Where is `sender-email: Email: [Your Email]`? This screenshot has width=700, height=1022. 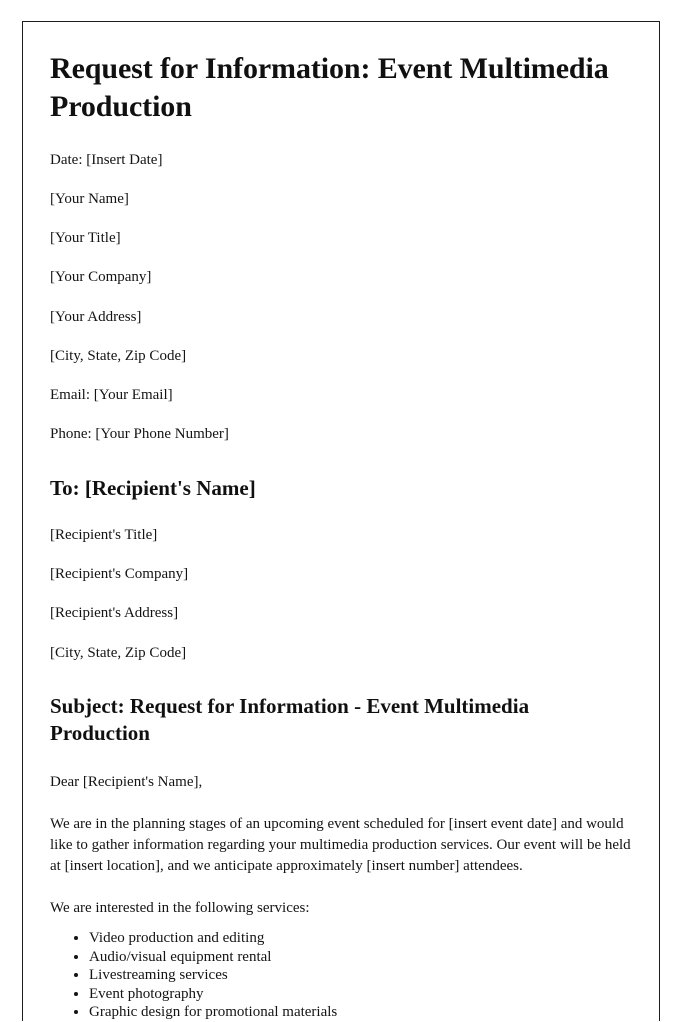
sender-email: Email: [Your Email] is located at coordinates (111, 395).